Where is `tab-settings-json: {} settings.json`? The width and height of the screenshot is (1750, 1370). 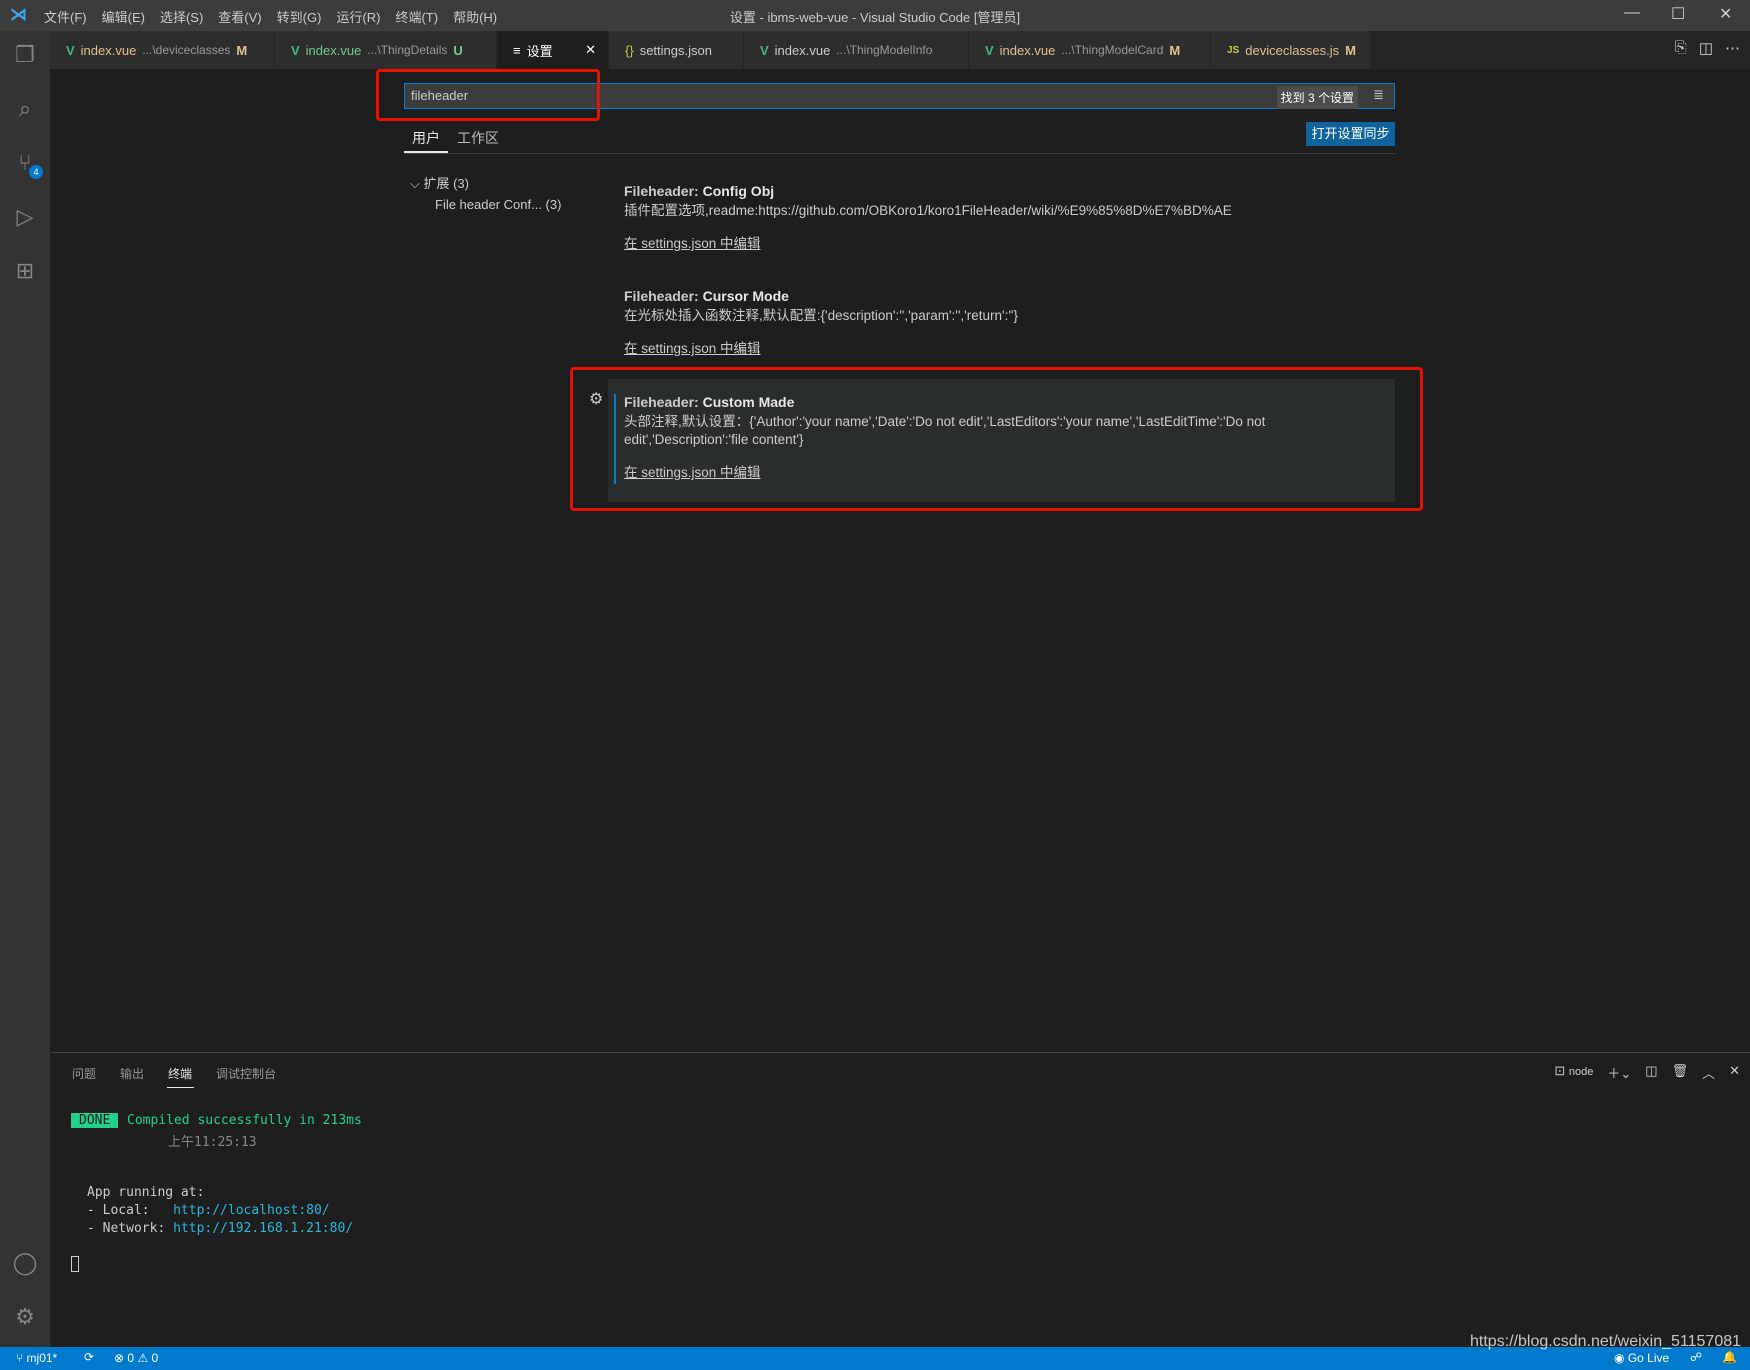 tab-settings-json: {} settings.json is located at coordinates (676, 50).